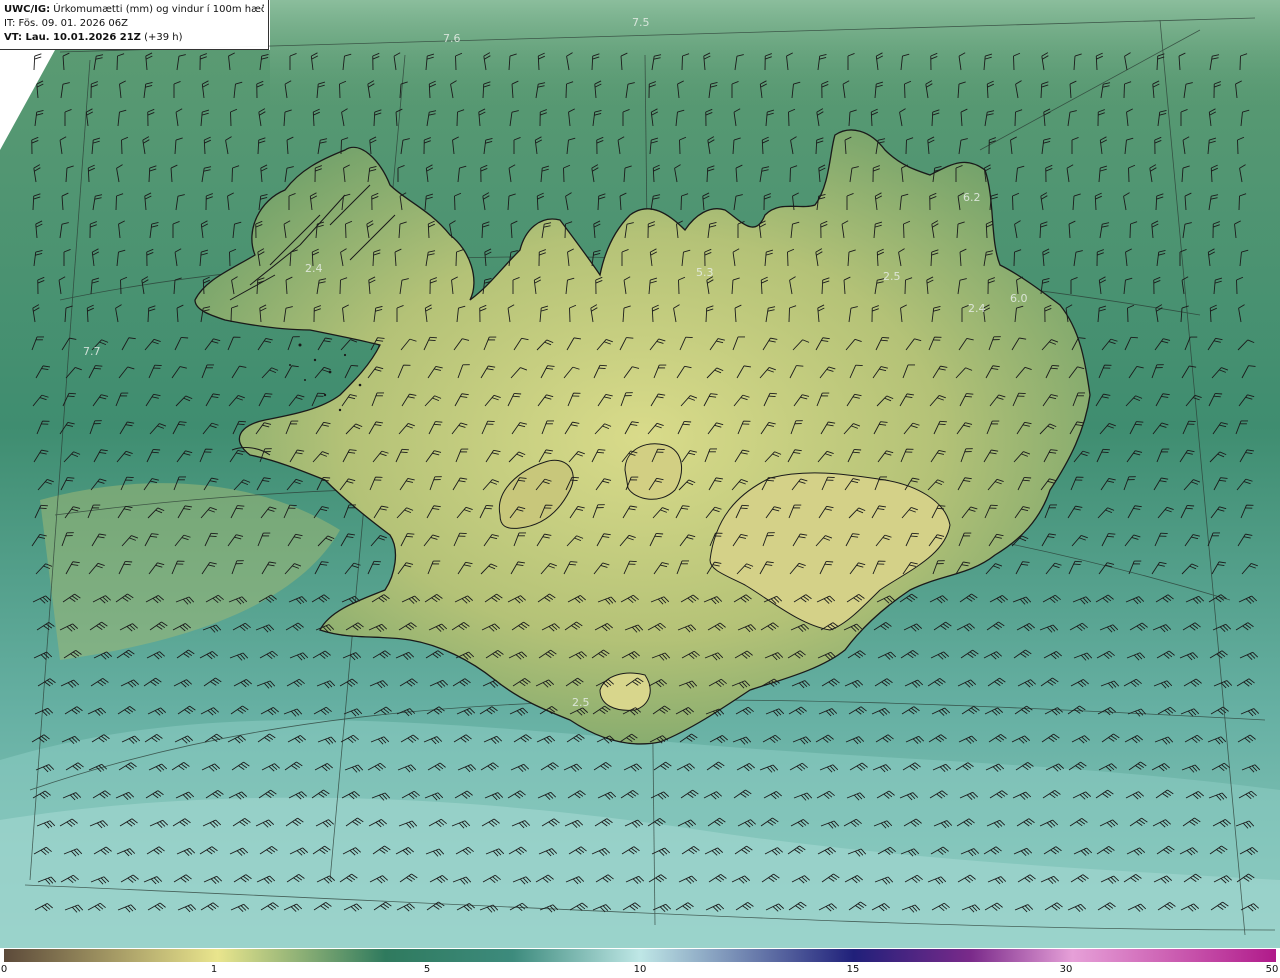 The image size is (1280, 978). Describe the element at coordinates (640, 963) in the screenshot. I see `colorbar-legend: 0 1 5 10 15 30 50` at that location.